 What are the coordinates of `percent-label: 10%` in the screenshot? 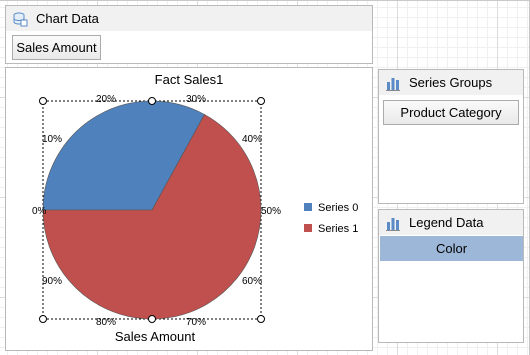 It's located at (52, 139).